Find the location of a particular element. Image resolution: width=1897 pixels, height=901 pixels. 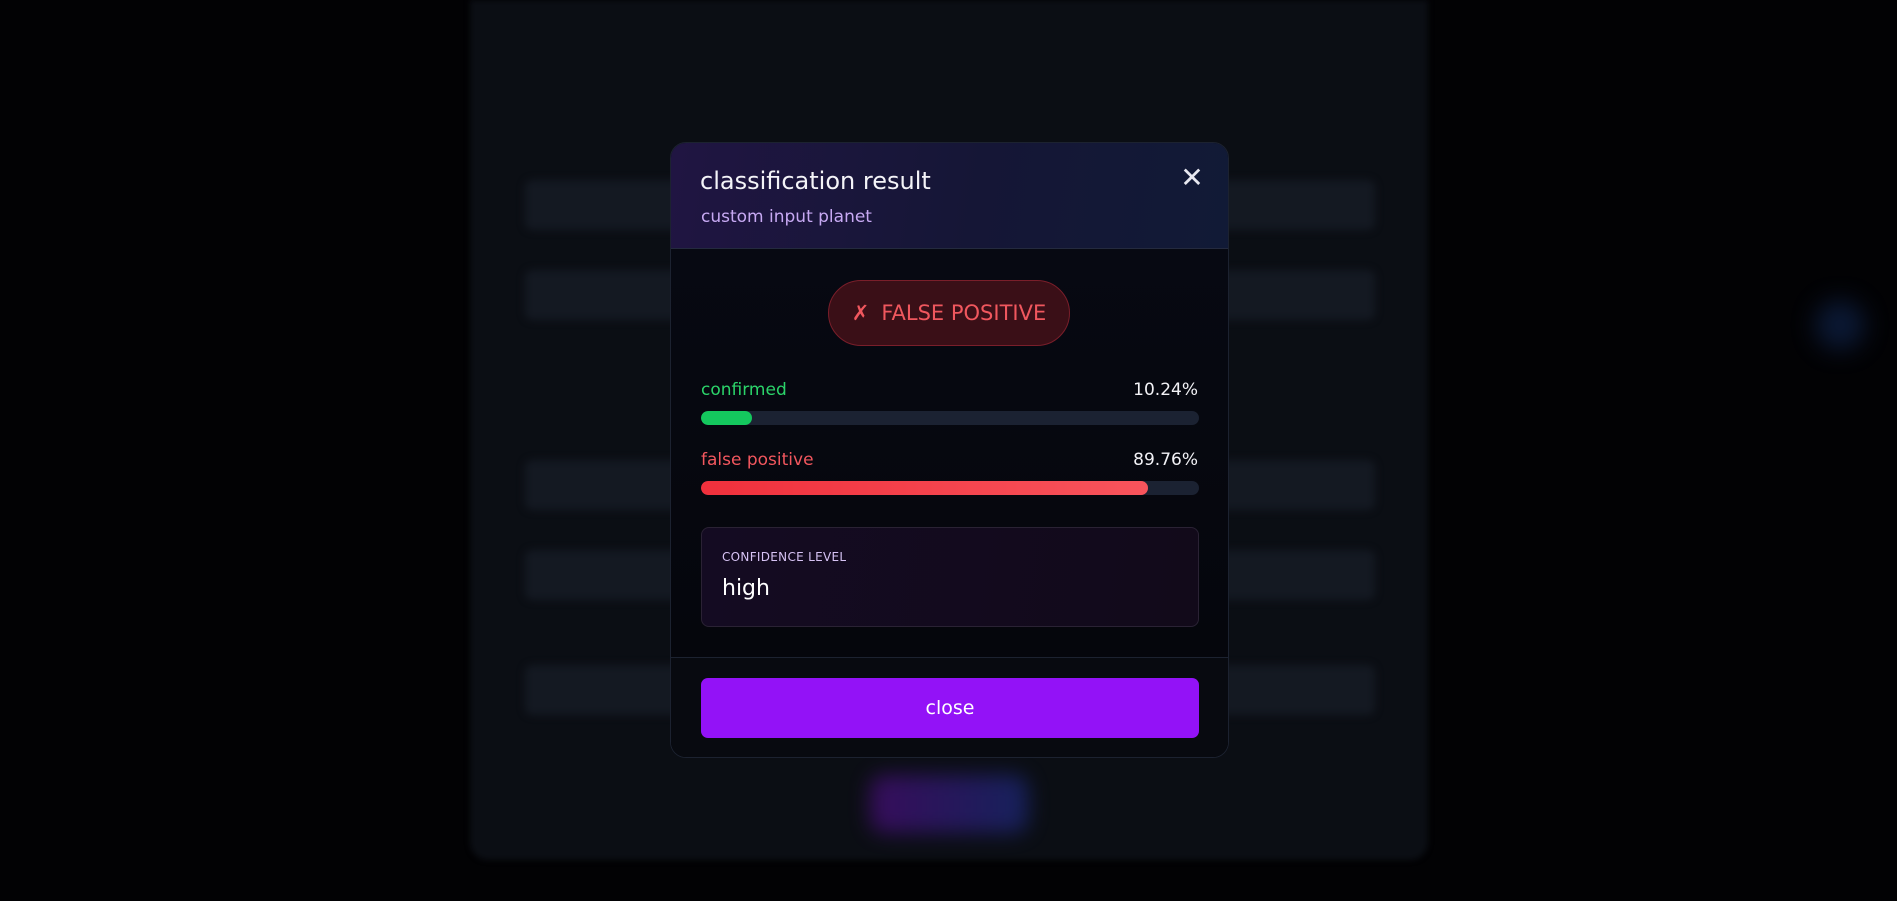

false-positive-progress-track is located at coordinates (950, 488).